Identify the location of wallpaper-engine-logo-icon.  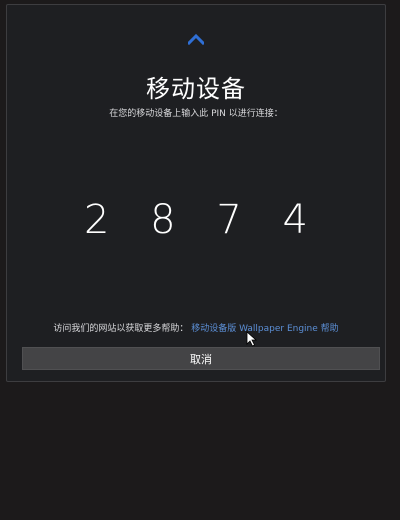
(196, 41).